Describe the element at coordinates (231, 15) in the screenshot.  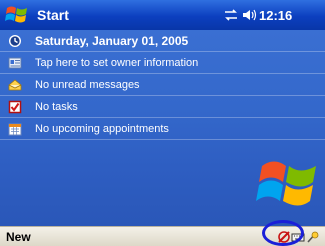
I see `connectivity-icon` at that location.